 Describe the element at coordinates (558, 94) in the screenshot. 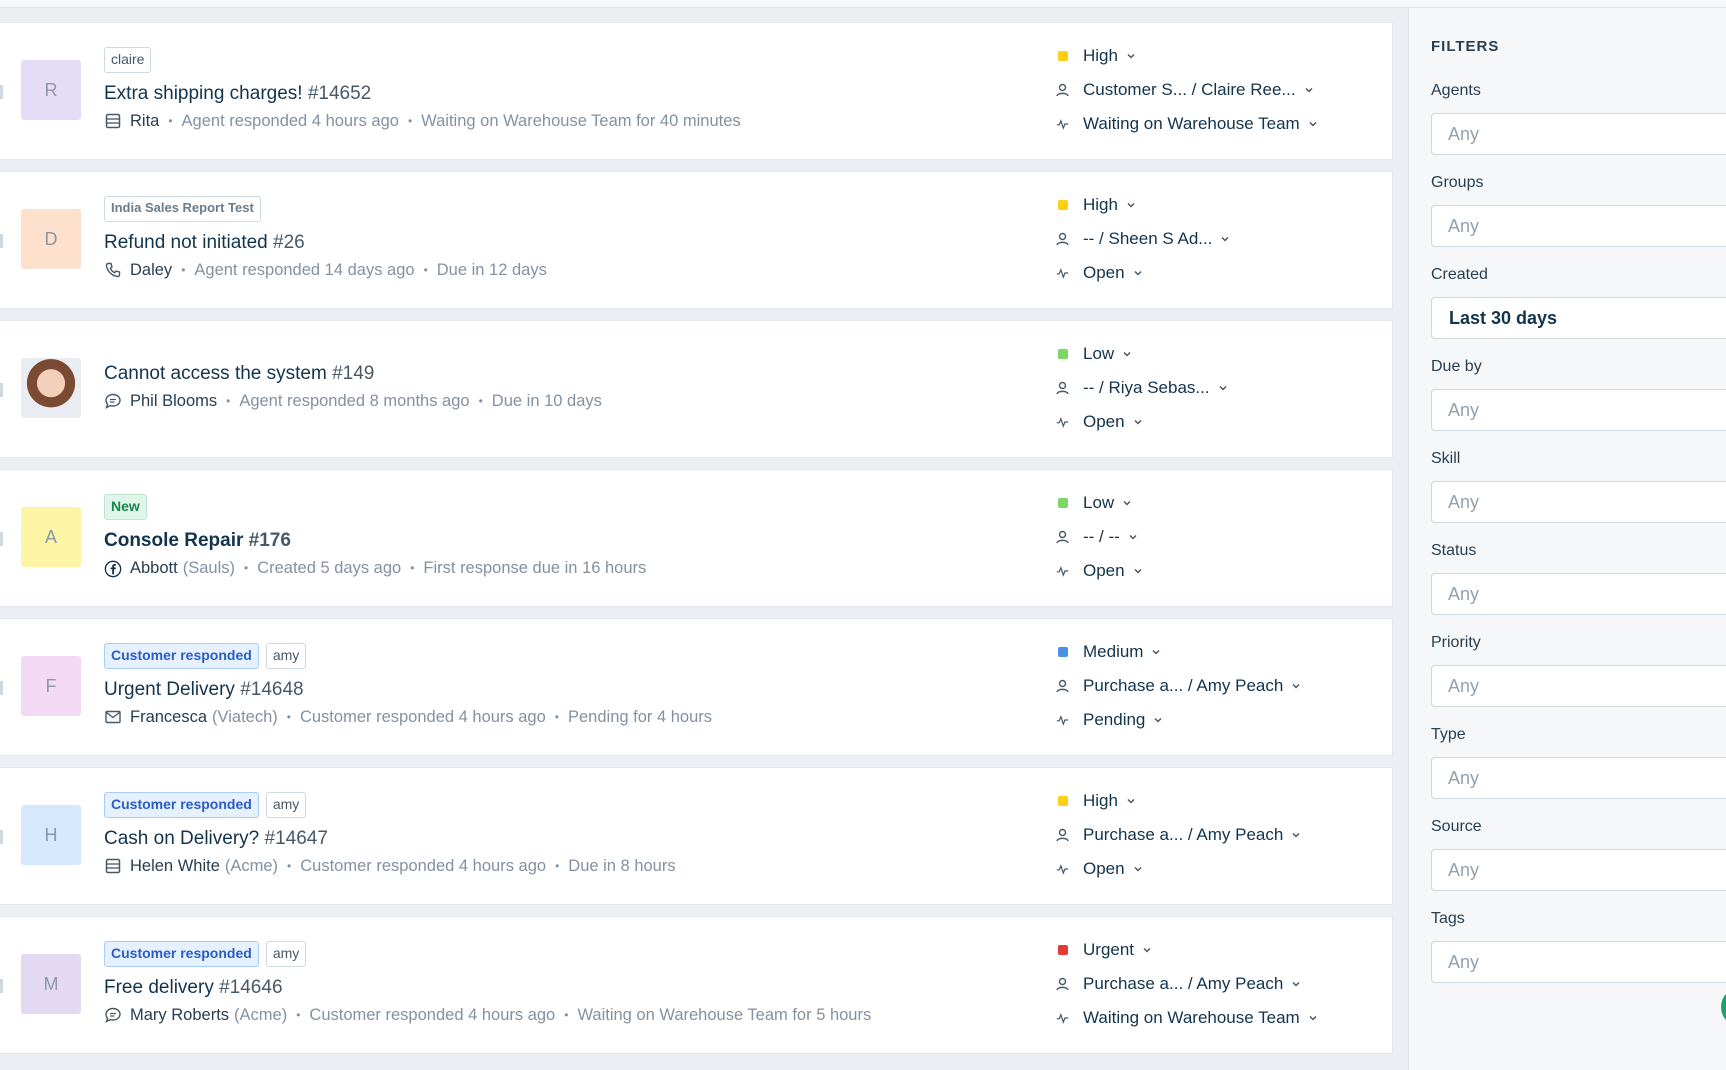

I see `ticket-title: Extra shipping charges! #14652` at that location.